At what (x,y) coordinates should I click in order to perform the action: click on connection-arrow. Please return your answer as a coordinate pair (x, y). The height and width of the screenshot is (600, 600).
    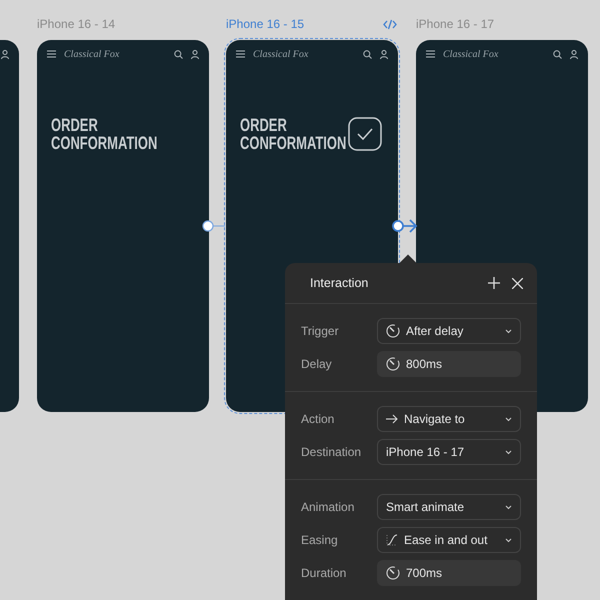
    Looking at the image, I should click on (405, 226).